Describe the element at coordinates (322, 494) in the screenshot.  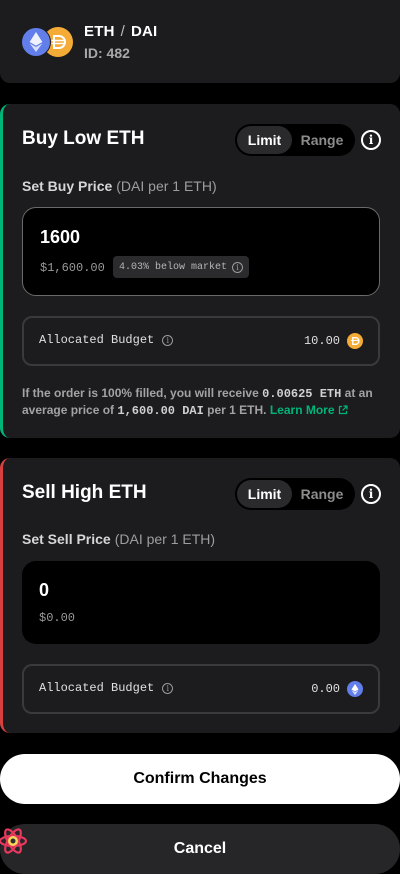
I see `sell-range-tab: Range` at that location.